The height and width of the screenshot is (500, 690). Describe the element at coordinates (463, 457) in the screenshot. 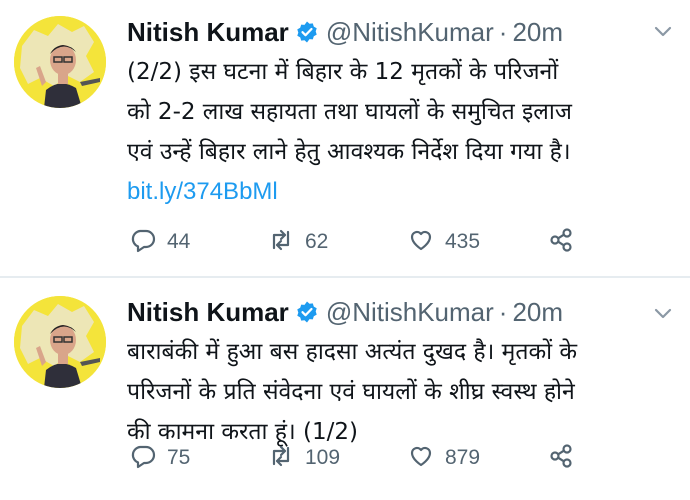

I see `like-count: 879` at that location.